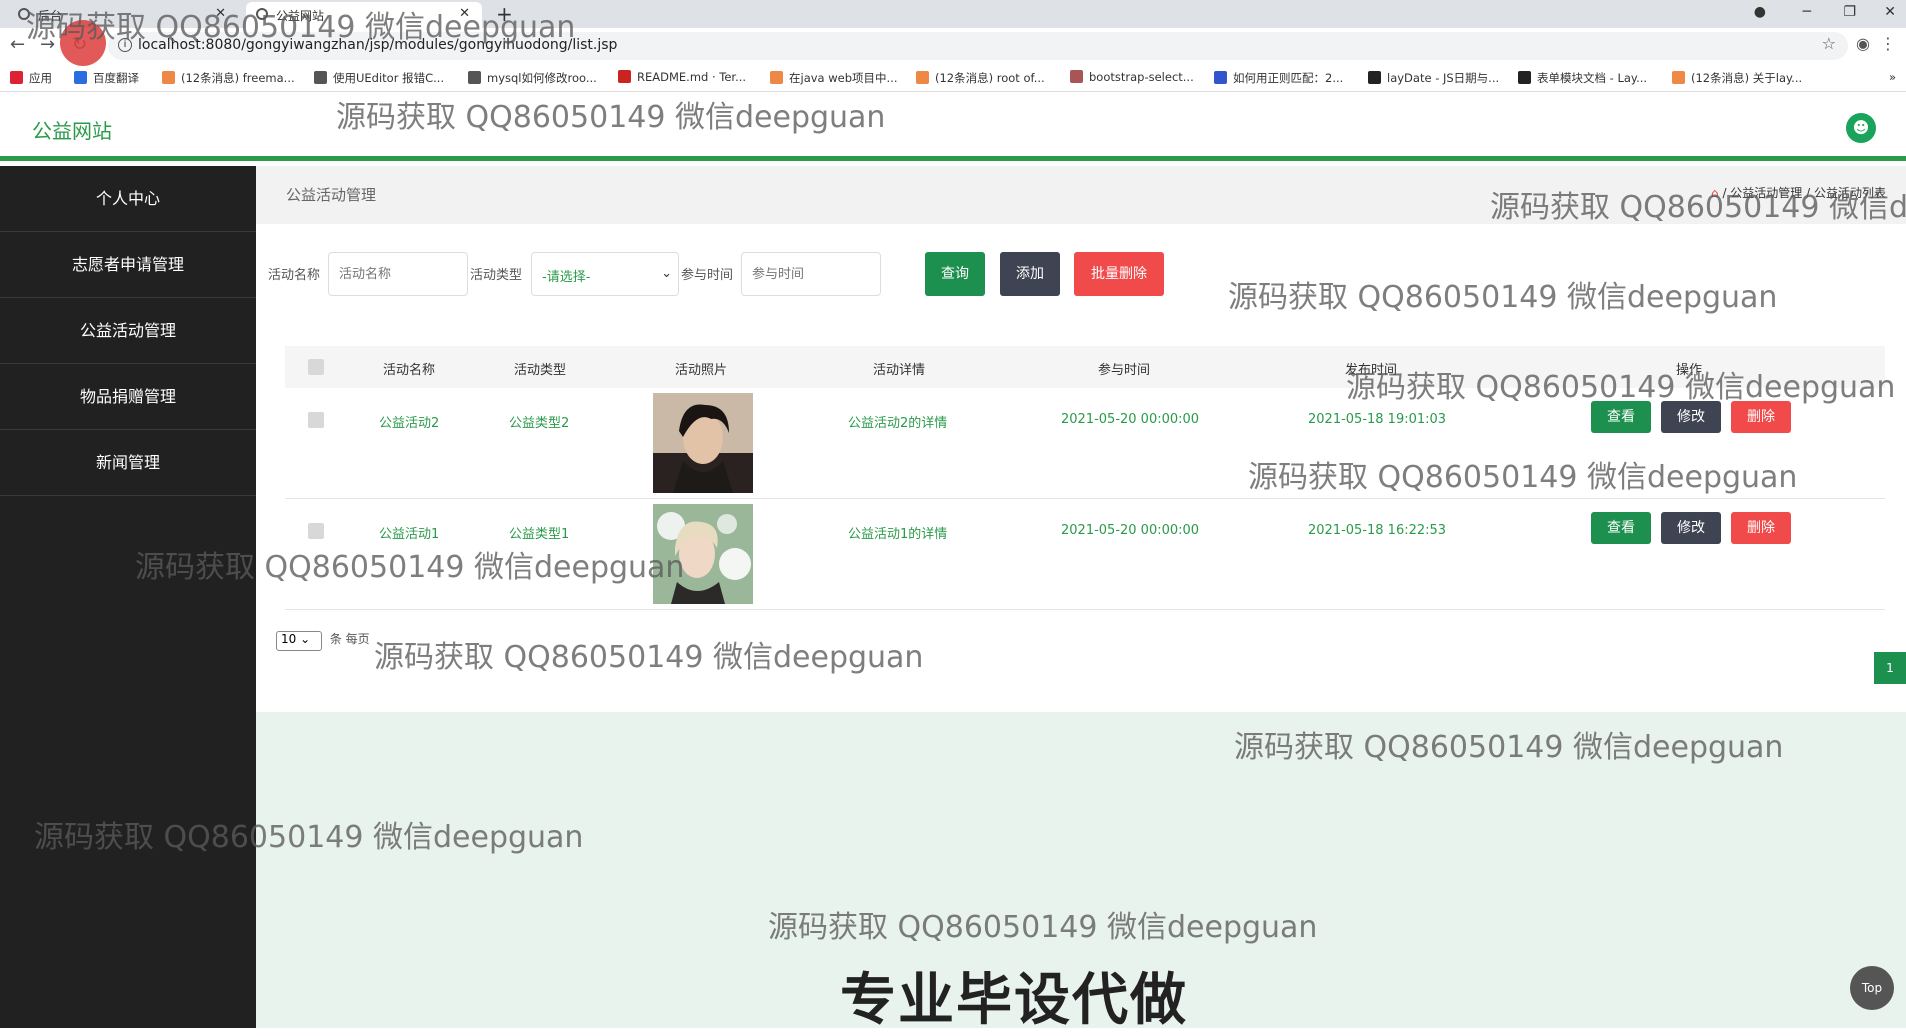  What do you see at coordinates (409, 534) in the screenshot?
I see `activity-name-cell: 公益活动1` at bounding box center [409, 534].